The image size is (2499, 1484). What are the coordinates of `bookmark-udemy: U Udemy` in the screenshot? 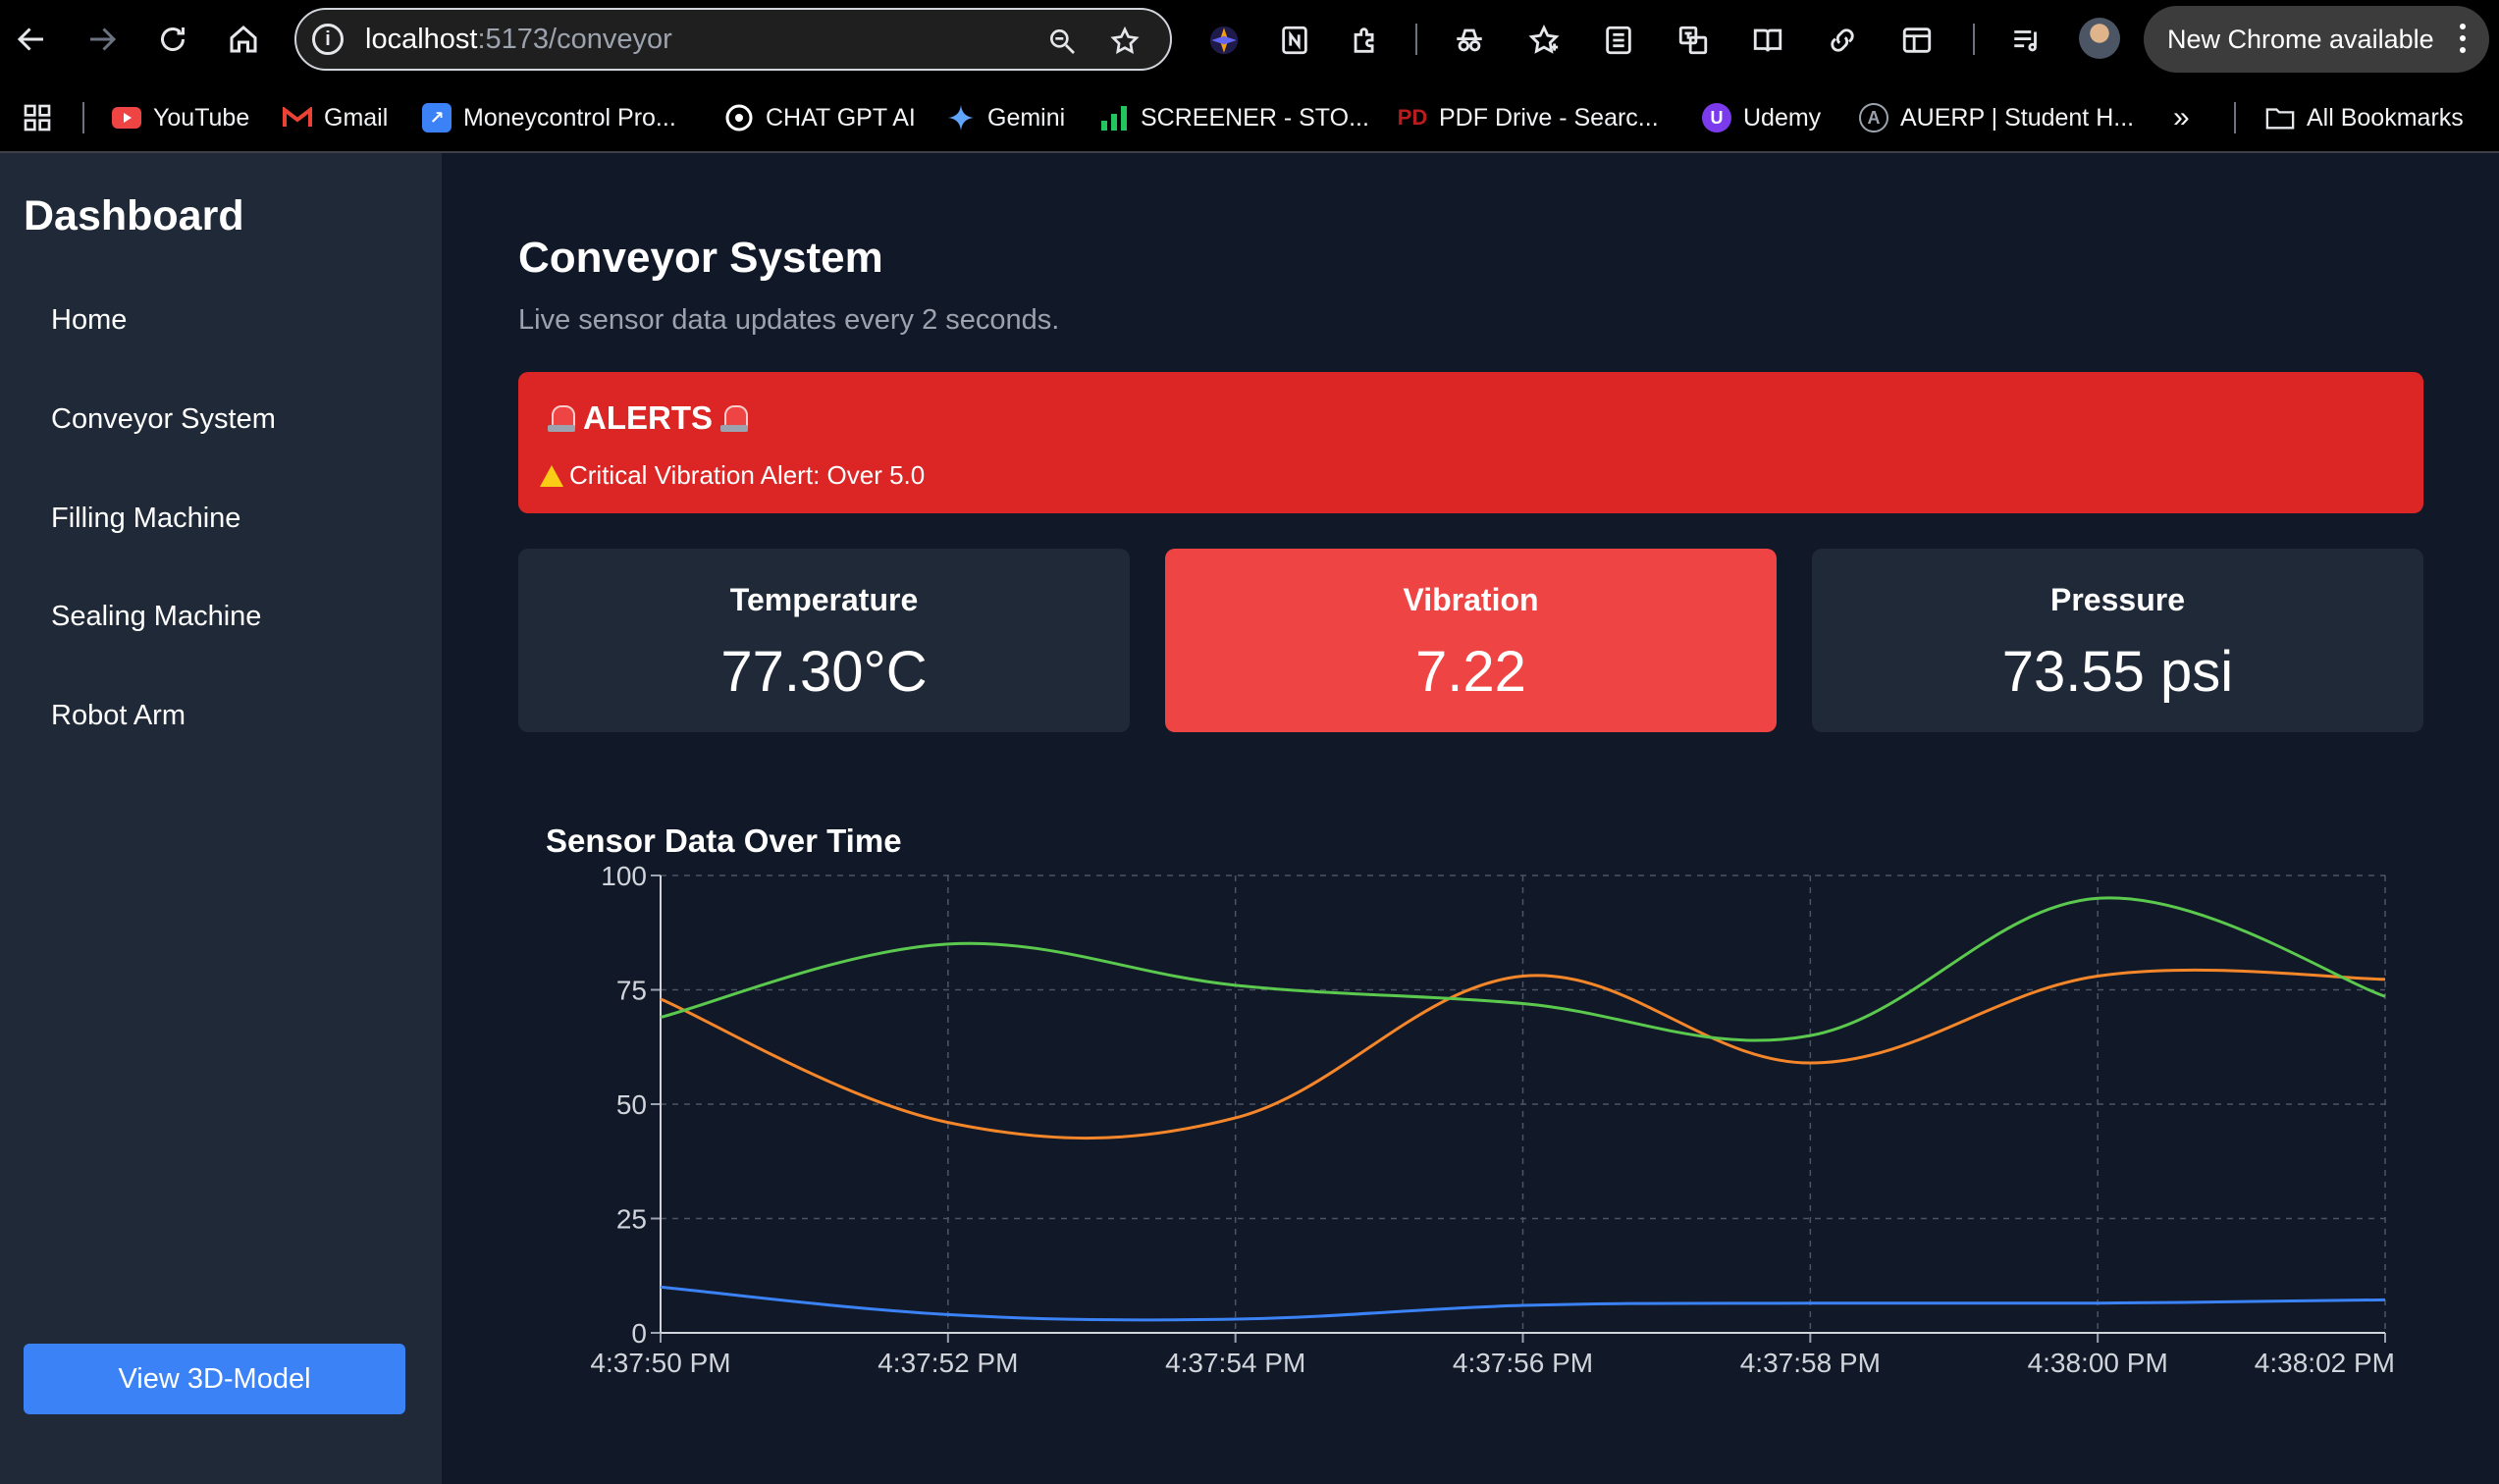 It's located at (1761, 117).